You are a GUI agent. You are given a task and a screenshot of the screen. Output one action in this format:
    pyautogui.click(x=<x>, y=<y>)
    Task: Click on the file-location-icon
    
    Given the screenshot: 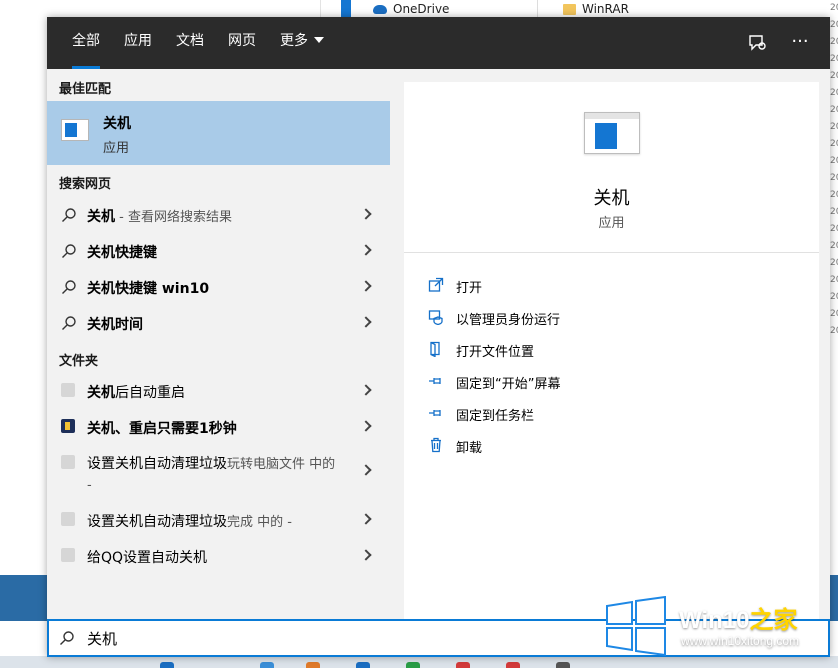 What is the action you would take?
    pyautogui.click(x=435, y=349)
    